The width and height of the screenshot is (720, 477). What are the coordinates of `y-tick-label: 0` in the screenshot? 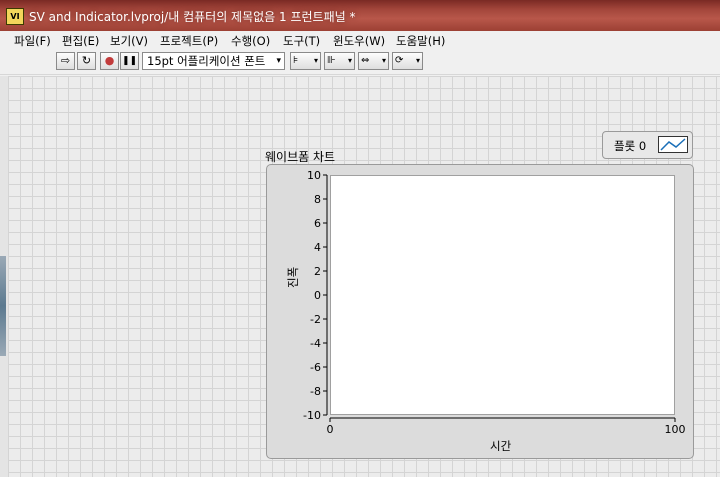 It's located at (317, 295).